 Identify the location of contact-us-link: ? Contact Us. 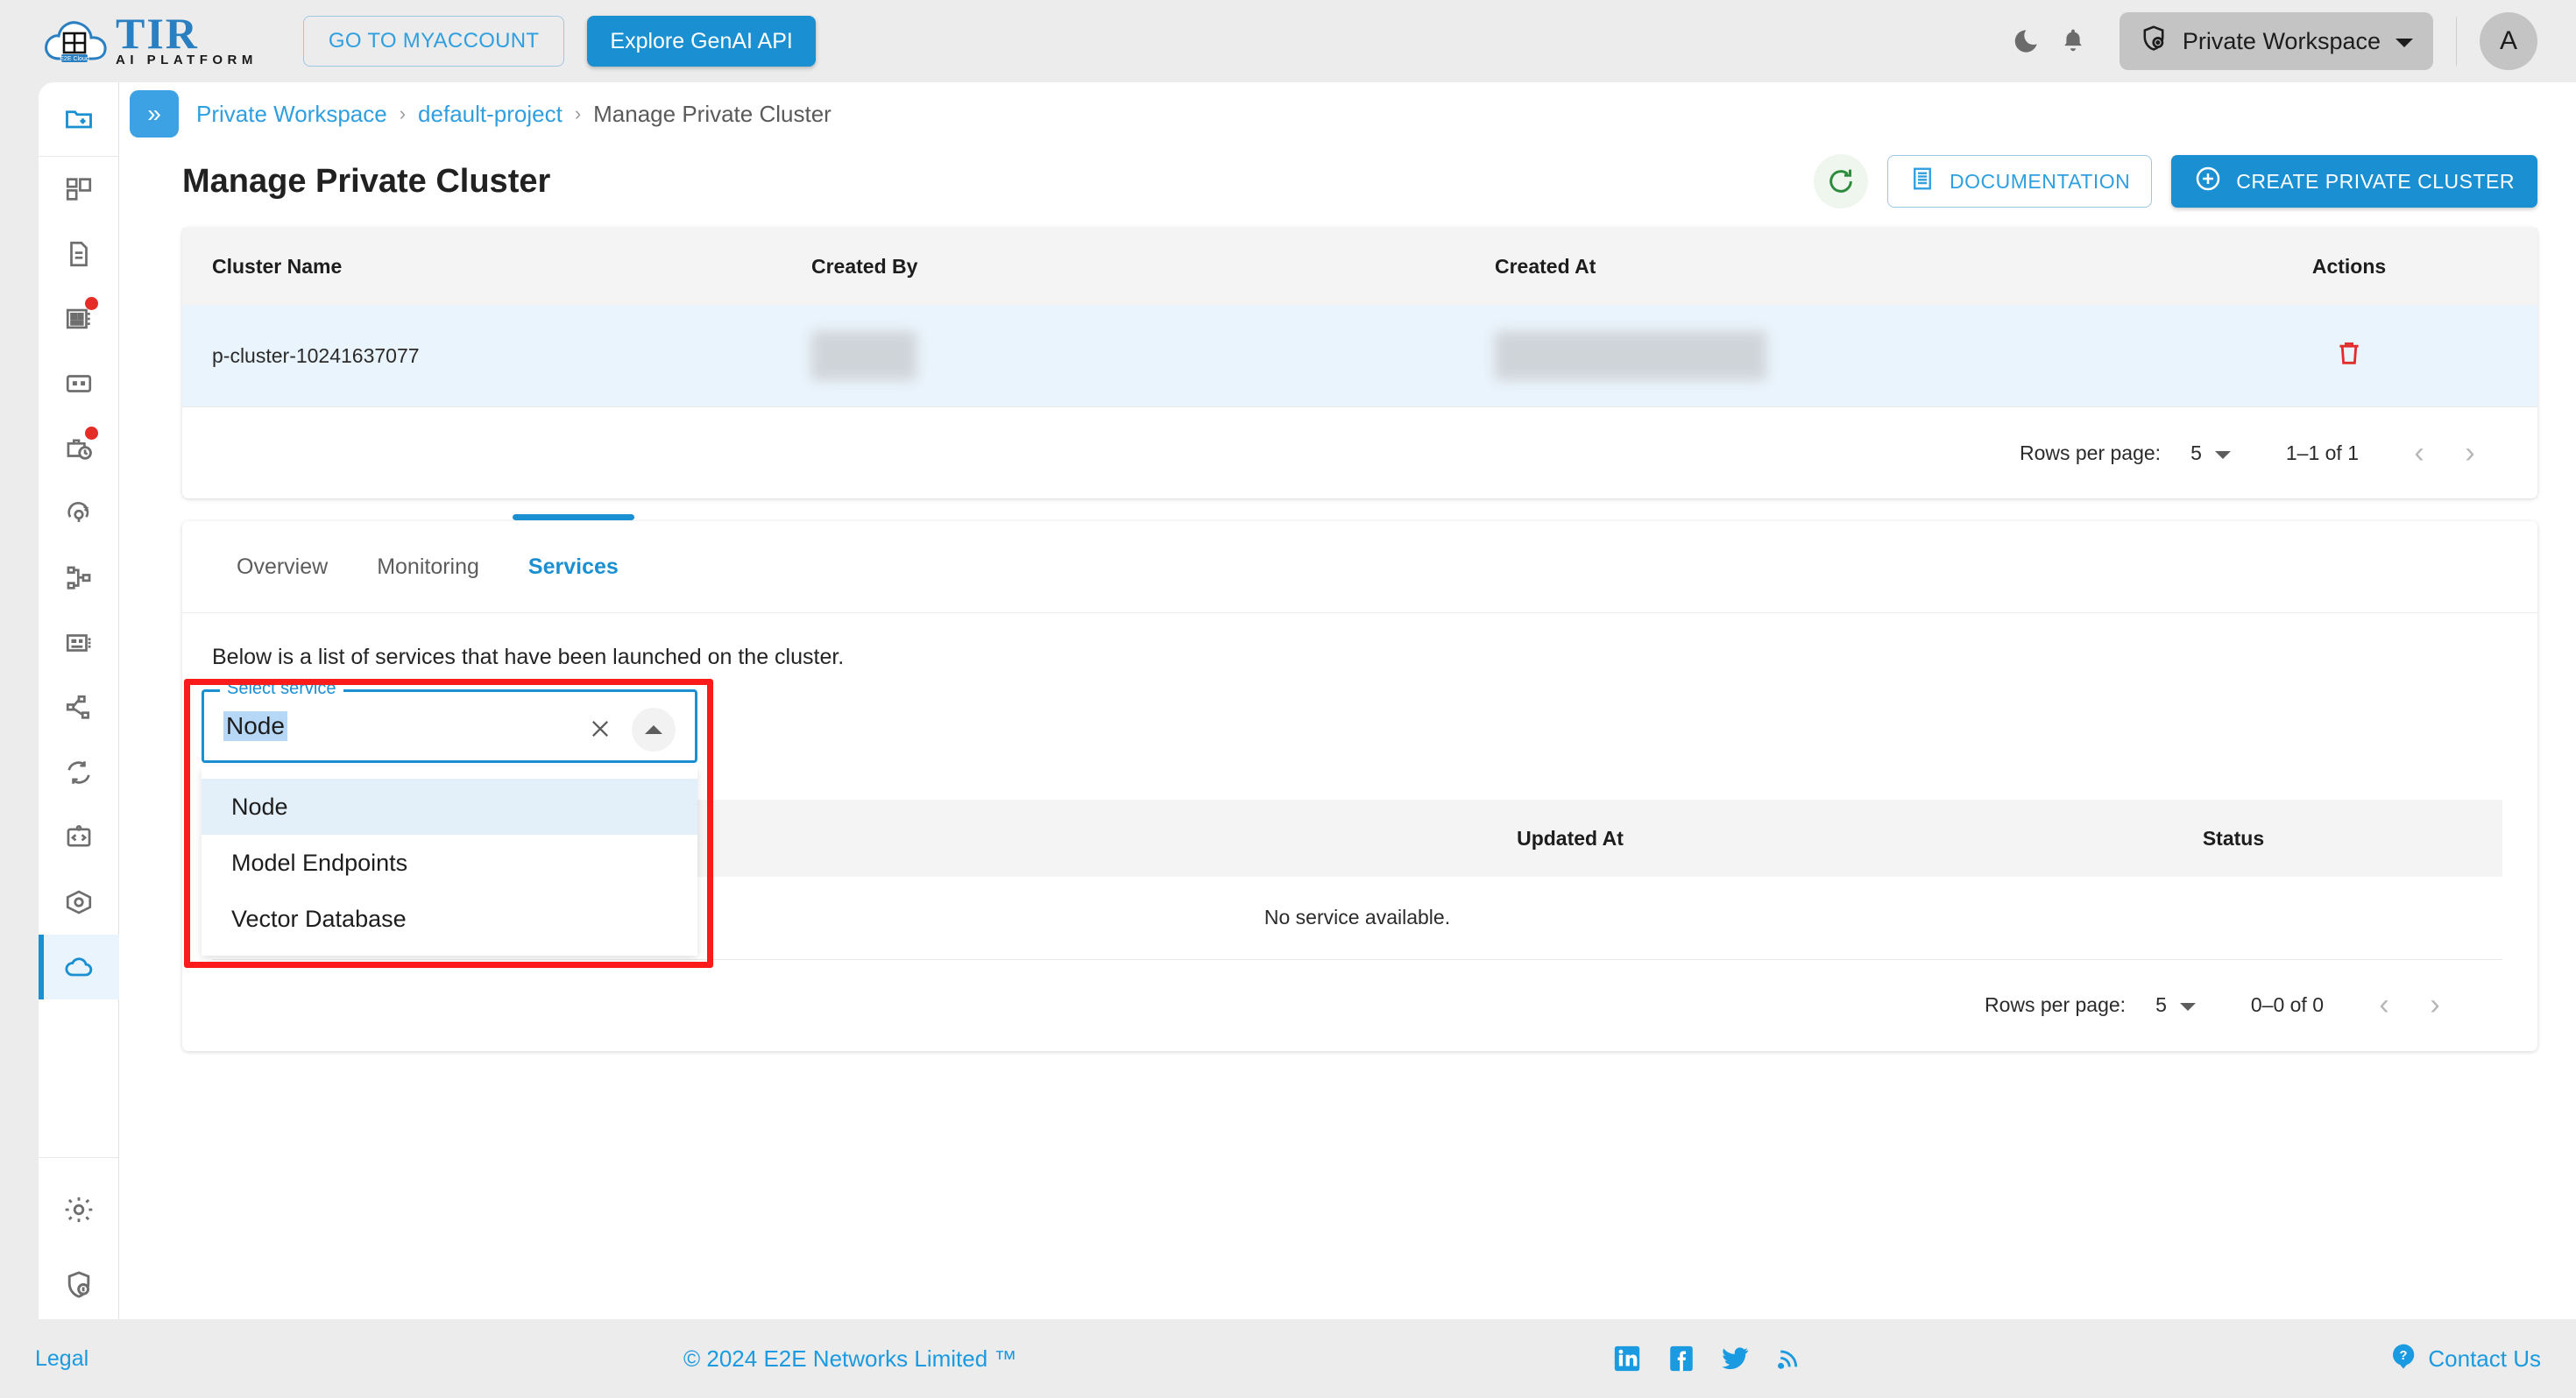
(2465, 1359).